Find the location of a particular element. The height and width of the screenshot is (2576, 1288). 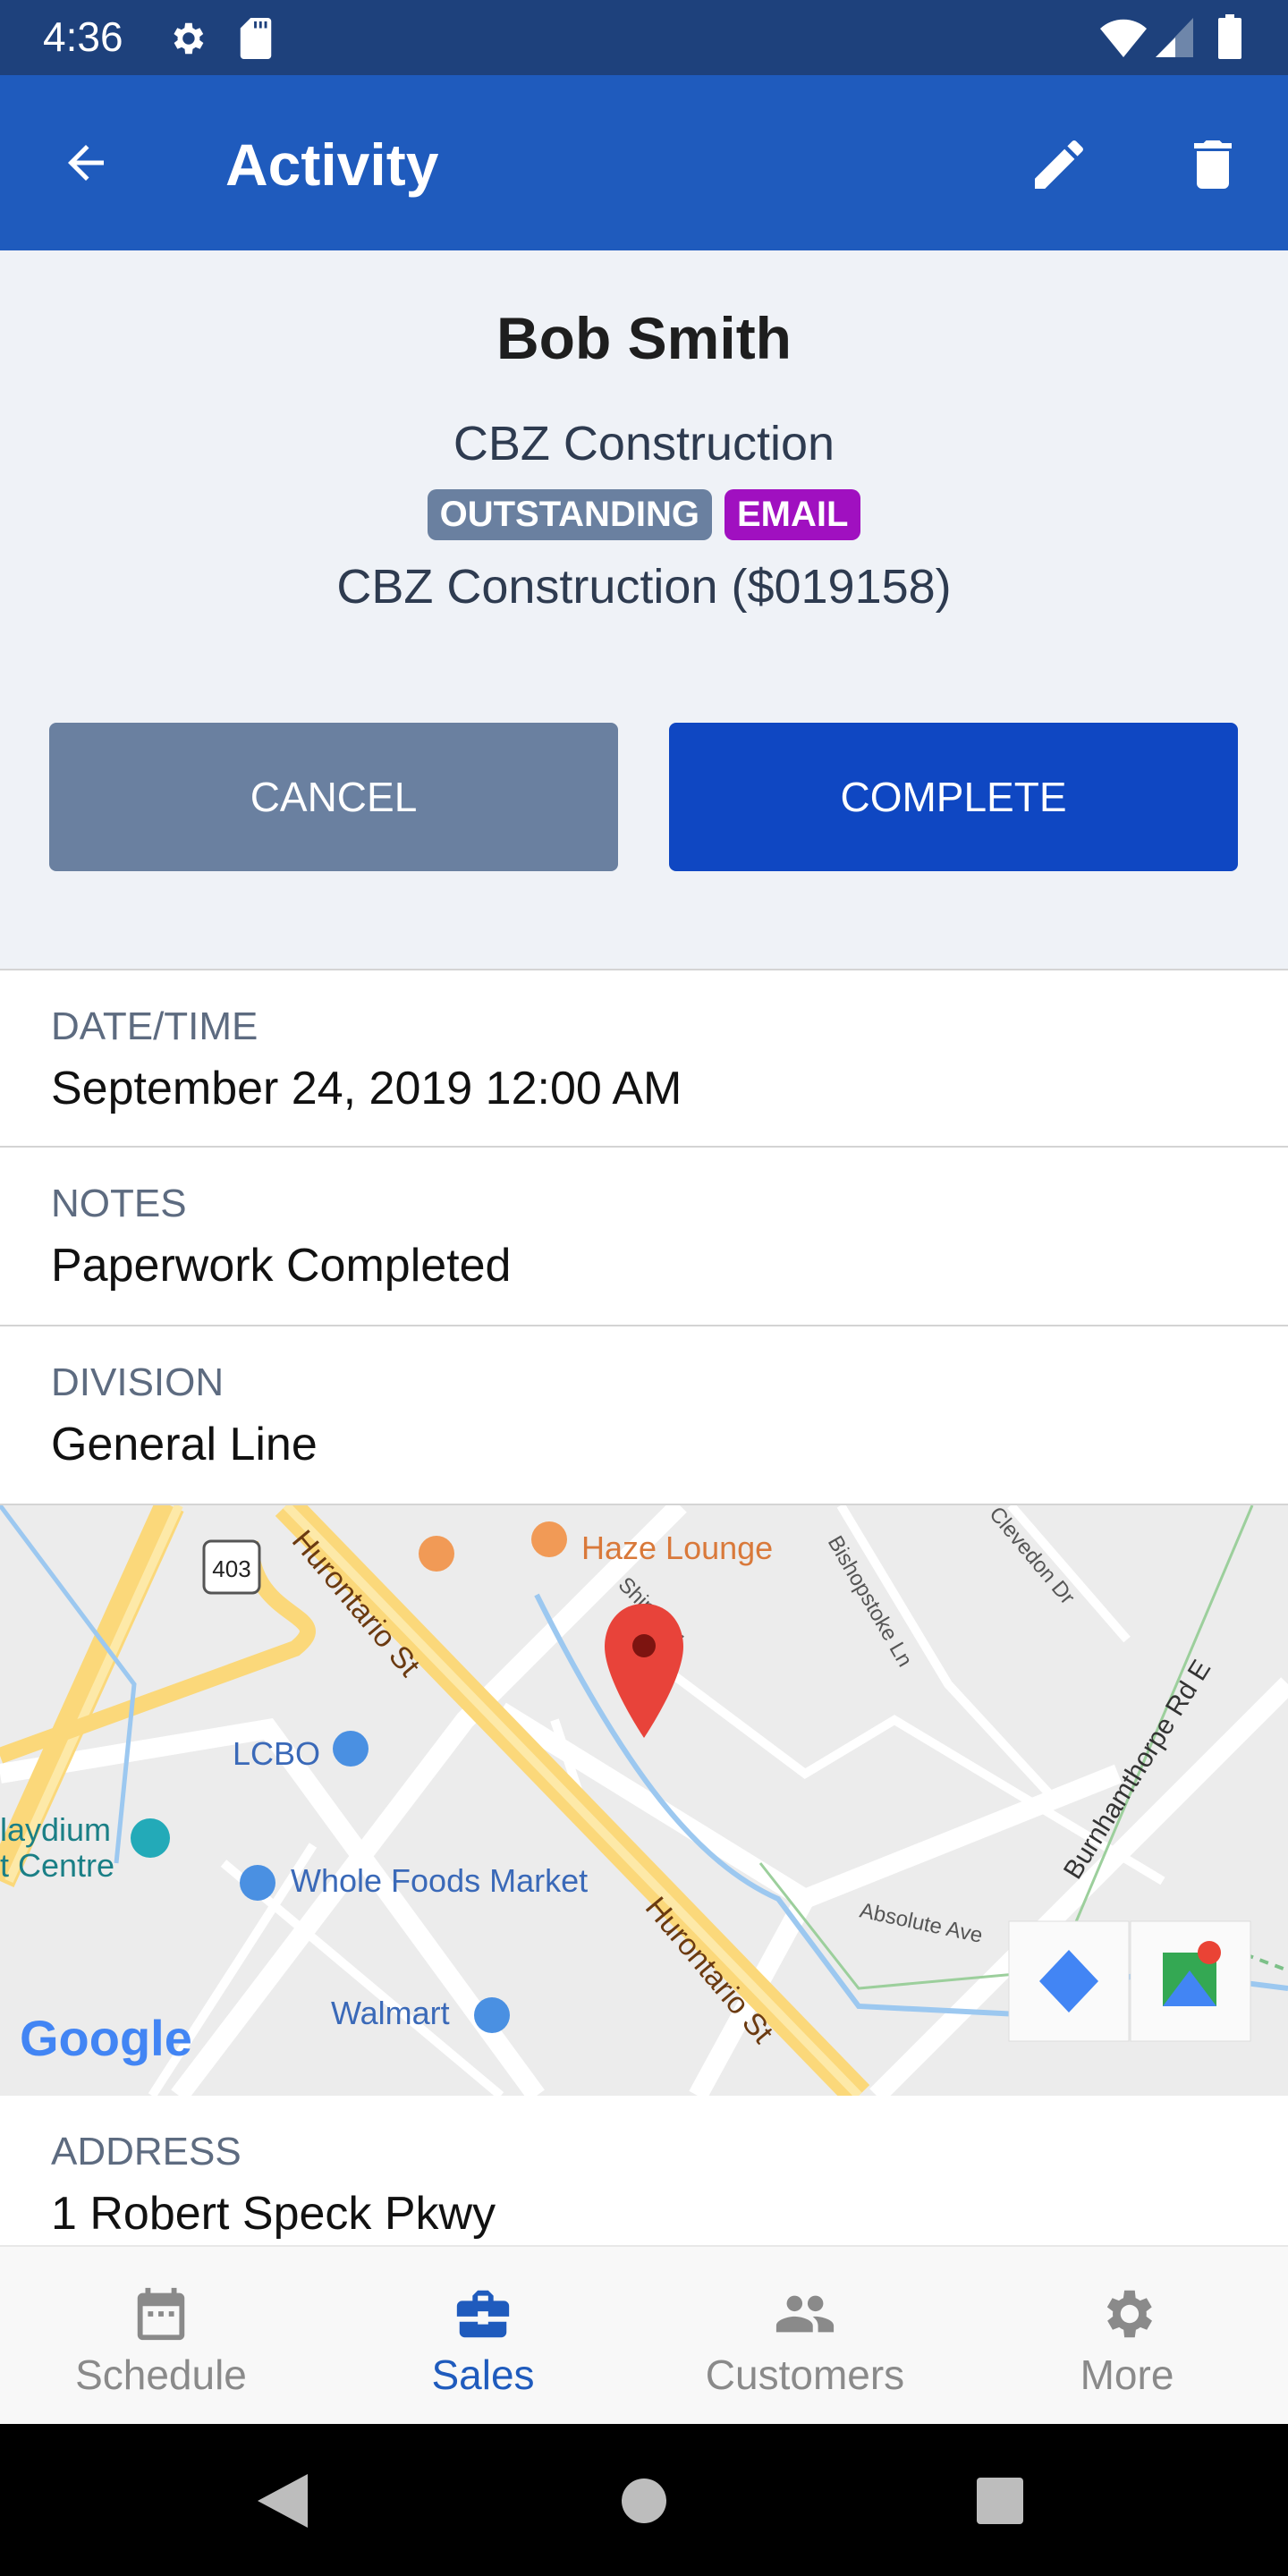

nav-schedule: Schedule is located at coordinates (161, 2335).